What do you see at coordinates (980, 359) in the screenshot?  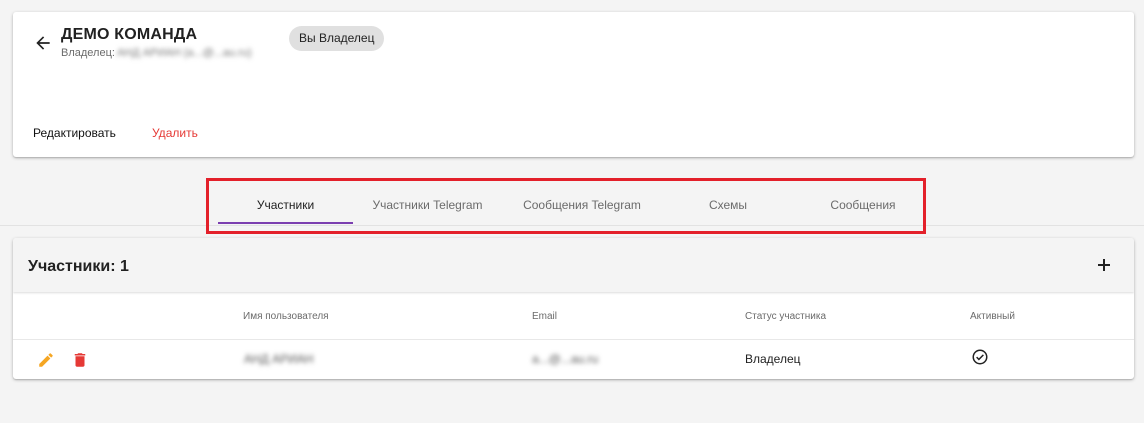 I see `check-circle-icon` at bounding box center [980, 359].